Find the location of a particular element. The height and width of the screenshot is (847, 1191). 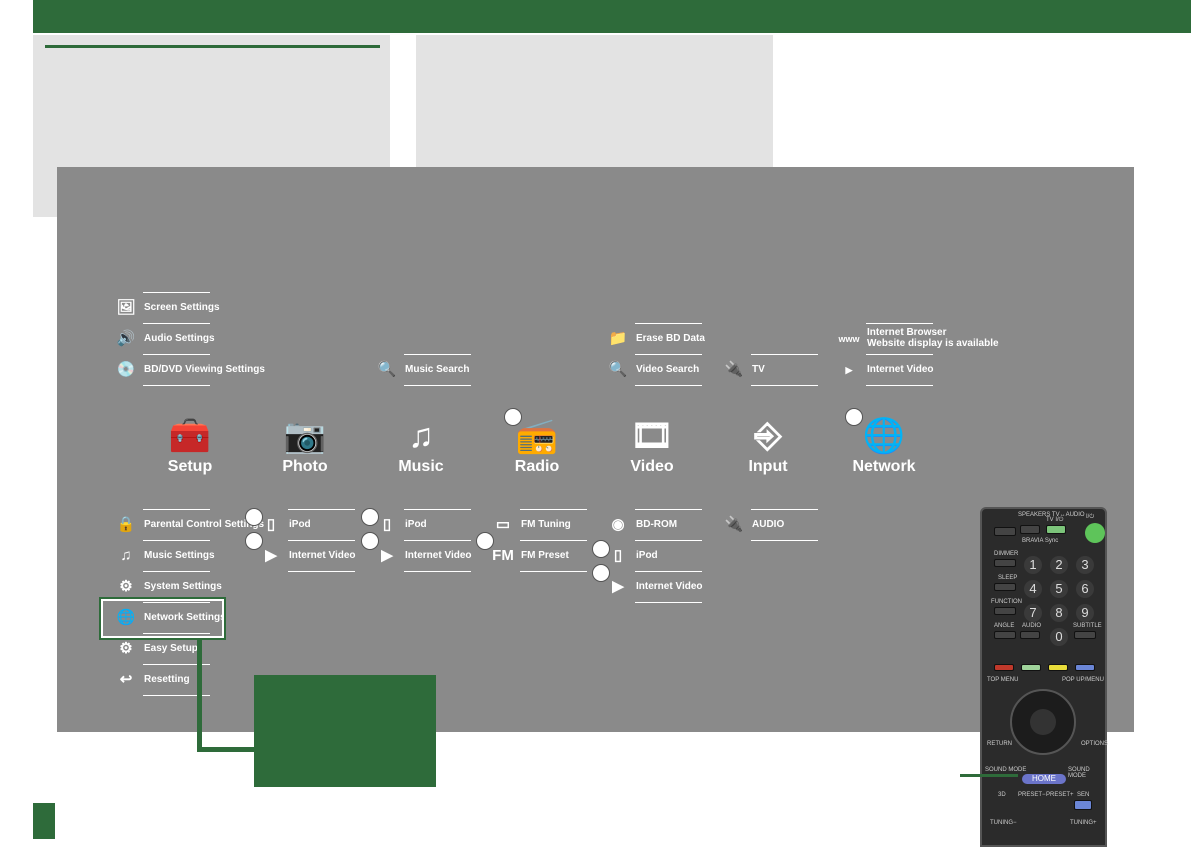

category-label: Music is located at coordinates (421, 466).